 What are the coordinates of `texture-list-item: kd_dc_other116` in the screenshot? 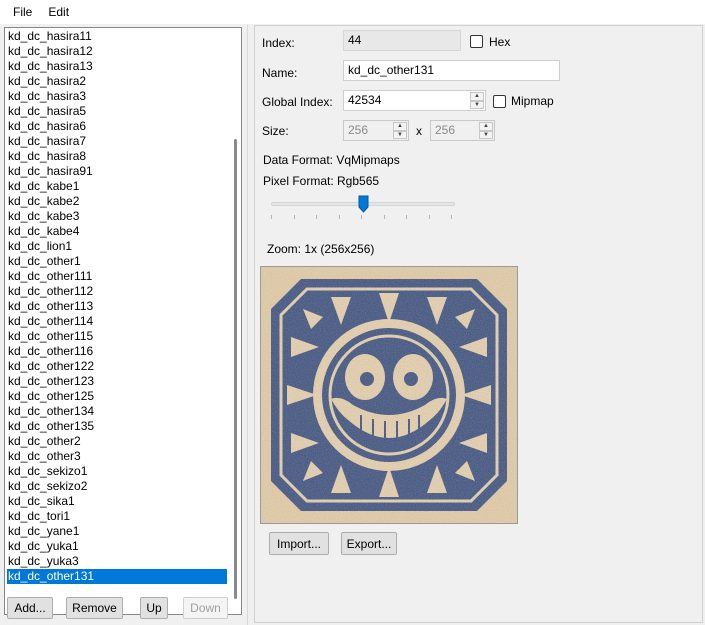 It's located at (117, 351).